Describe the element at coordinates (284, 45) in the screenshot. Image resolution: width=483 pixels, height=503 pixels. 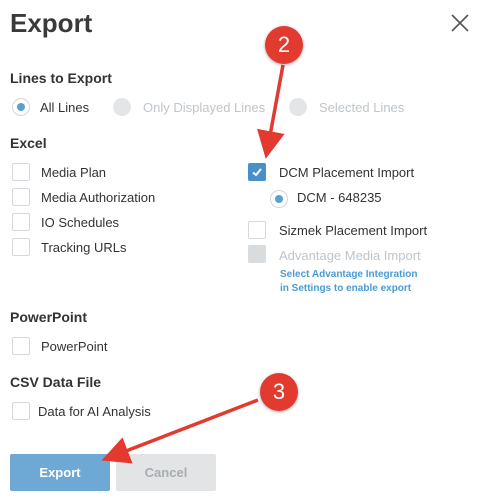
I see `annotation-badge-2: 2` at that location.